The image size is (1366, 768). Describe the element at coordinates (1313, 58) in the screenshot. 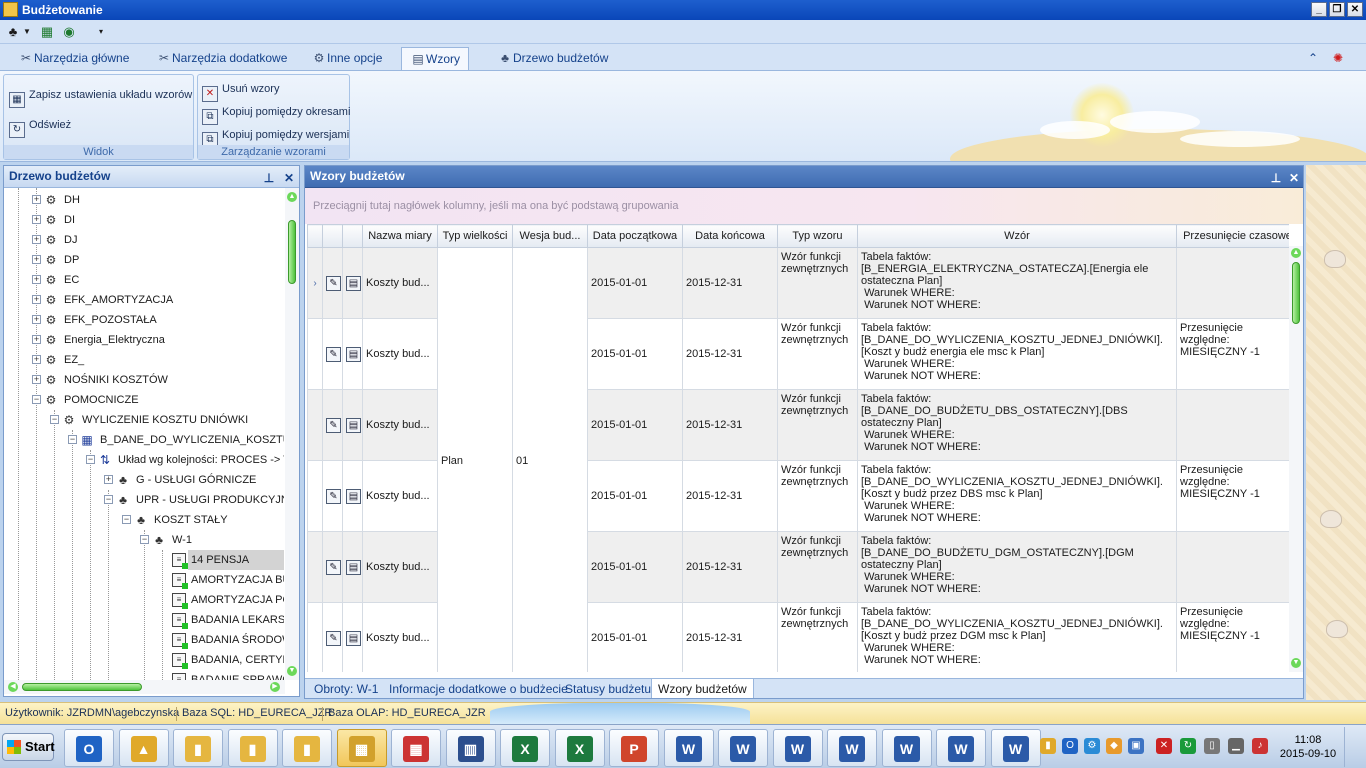

I see `collapse-ribbon-icon: ⌃` at that location.